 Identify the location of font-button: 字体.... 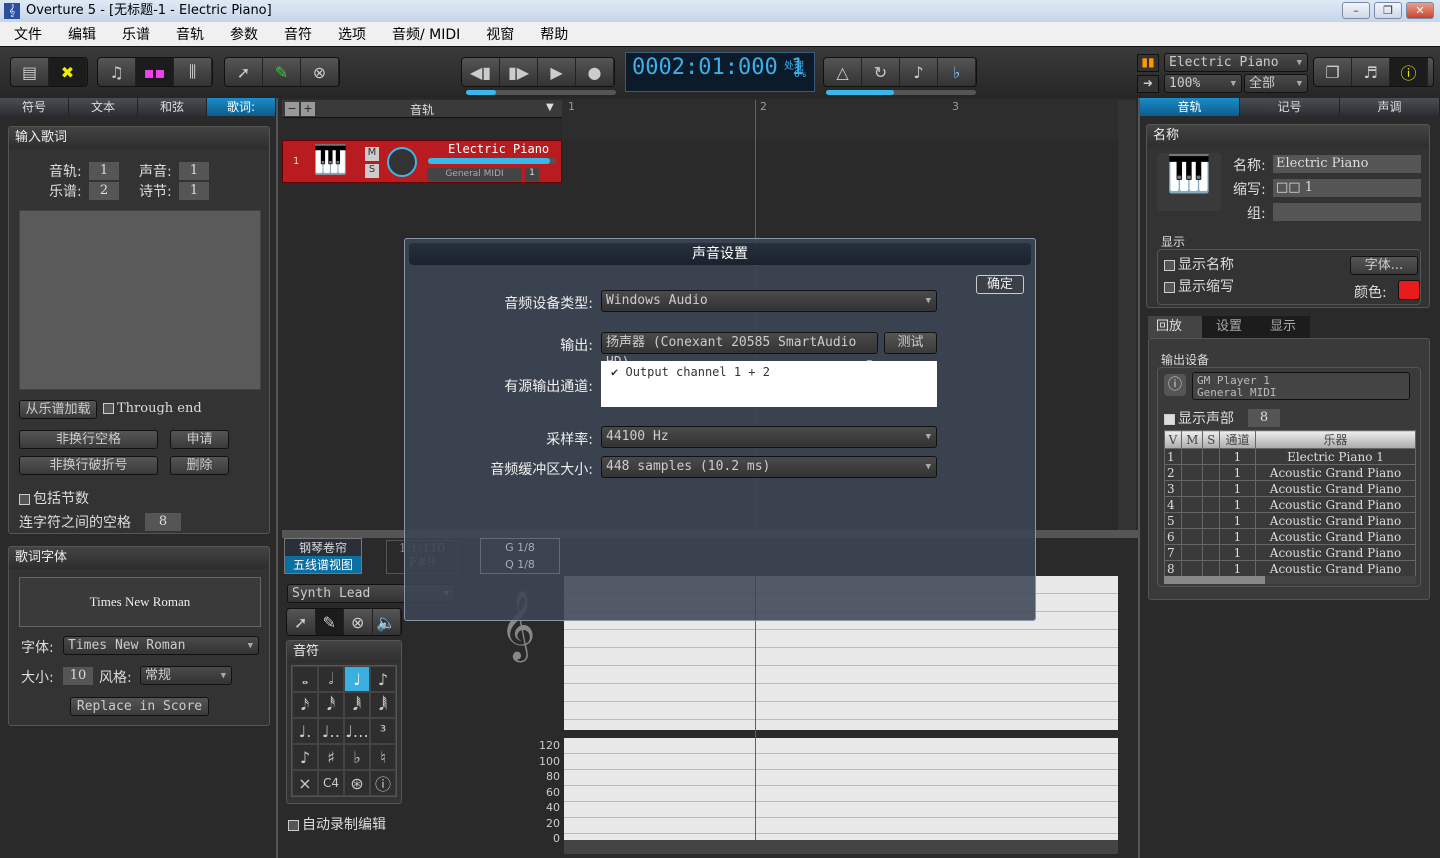
(1384, 265).